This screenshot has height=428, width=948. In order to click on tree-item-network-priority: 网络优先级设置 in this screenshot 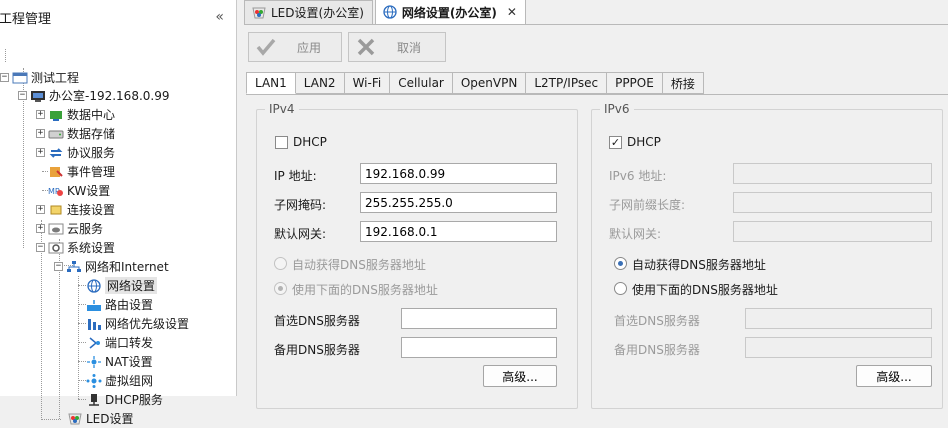, I will do `click(137, 323)`.